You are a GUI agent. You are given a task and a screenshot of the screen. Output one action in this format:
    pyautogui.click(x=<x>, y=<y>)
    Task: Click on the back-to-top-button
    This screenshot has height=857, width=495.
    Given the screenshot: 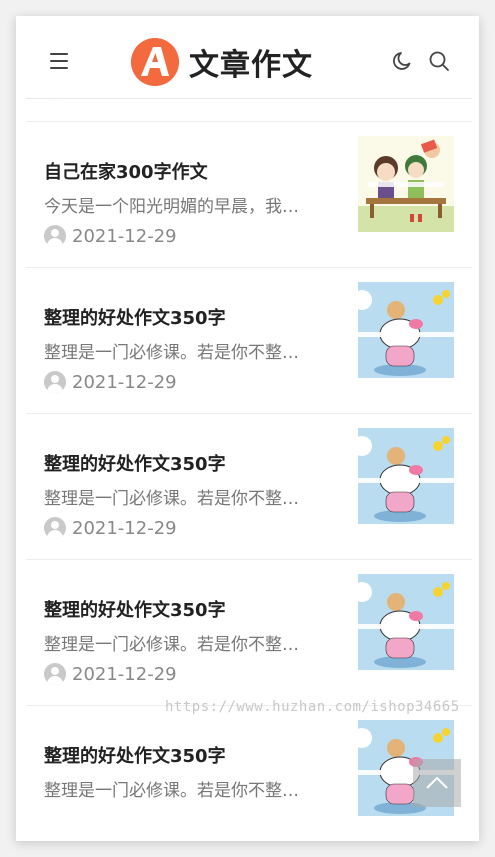 What is the action you would take?
    pyautogui.click(x=437, y=783)
    